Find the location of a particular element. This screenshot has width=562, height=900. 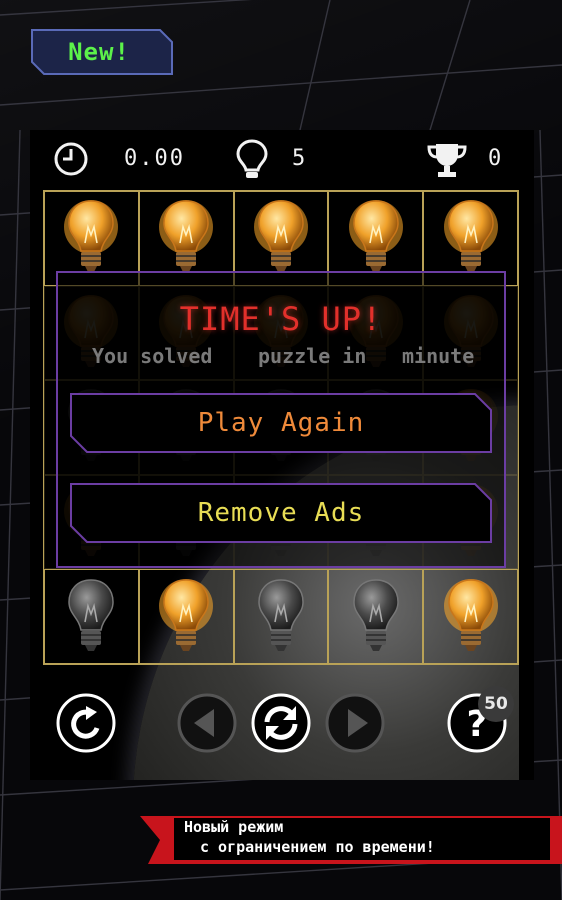

trophies-value: 0 is located at coordinates (496, 158).